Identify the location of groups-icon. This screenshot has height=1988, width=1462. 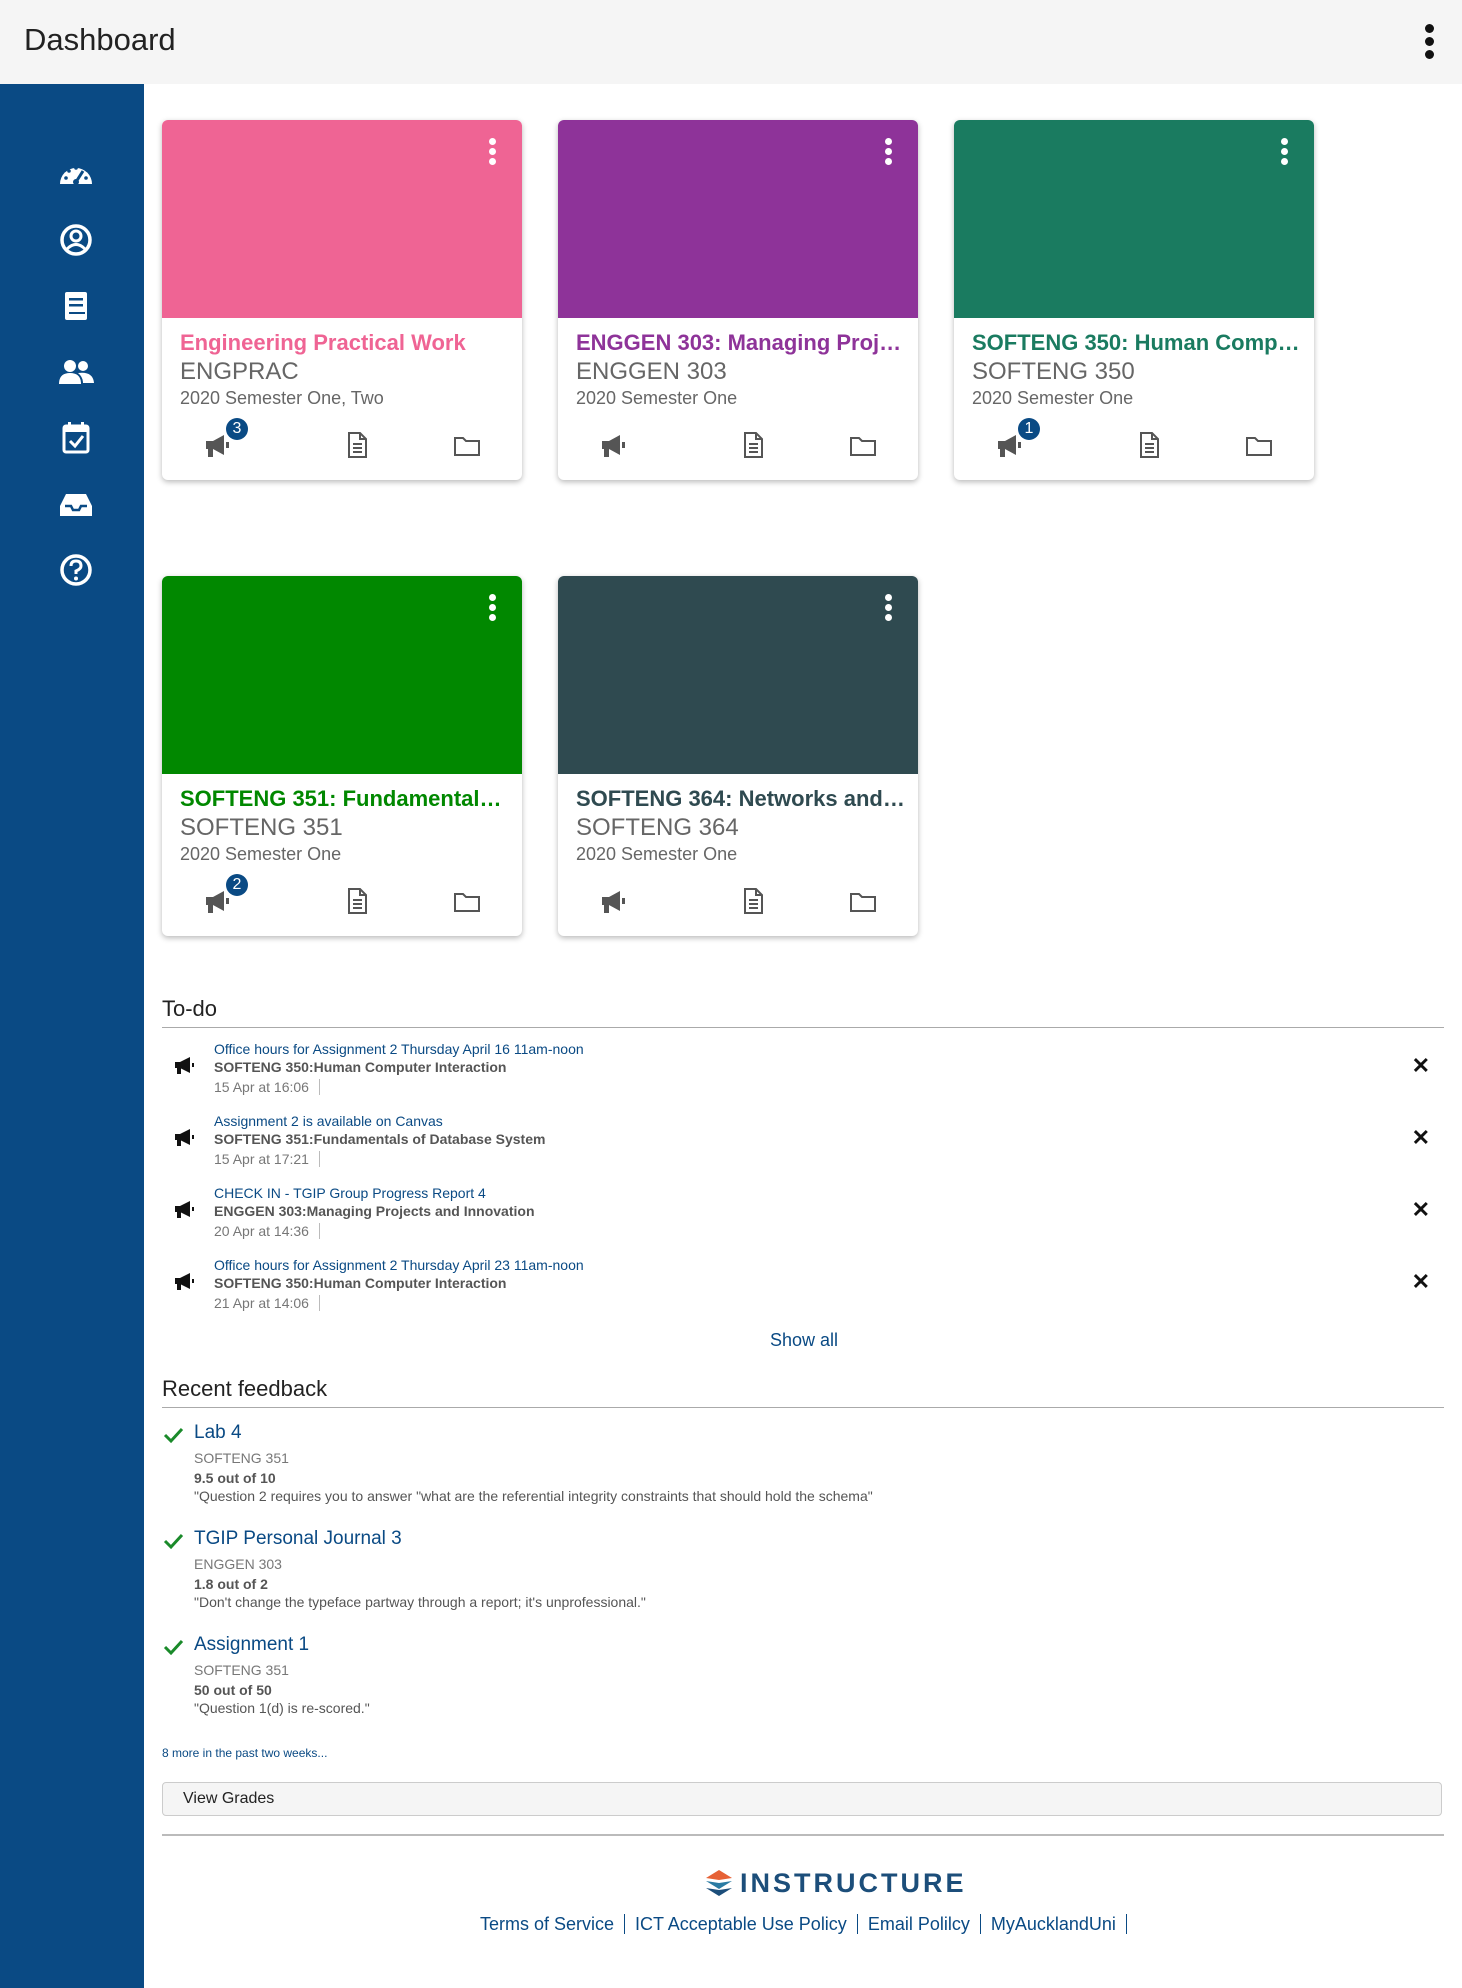
(76, 372).